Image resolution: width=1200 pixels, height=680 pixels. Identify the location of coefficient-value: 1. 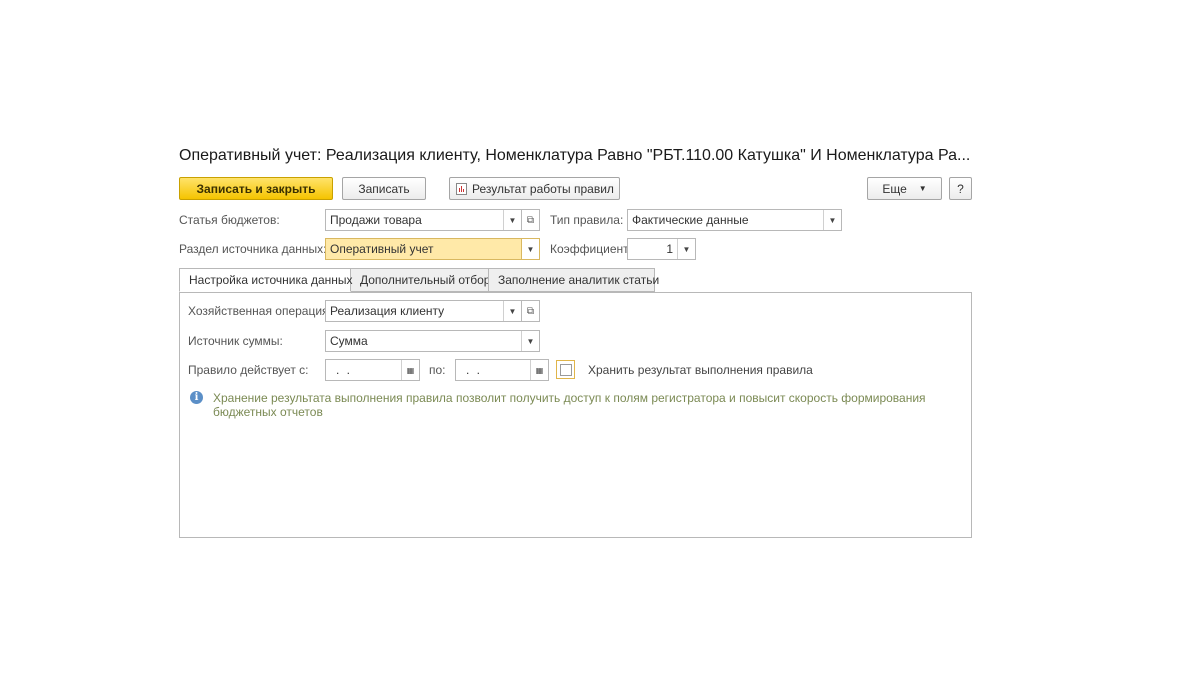
(669, 249).